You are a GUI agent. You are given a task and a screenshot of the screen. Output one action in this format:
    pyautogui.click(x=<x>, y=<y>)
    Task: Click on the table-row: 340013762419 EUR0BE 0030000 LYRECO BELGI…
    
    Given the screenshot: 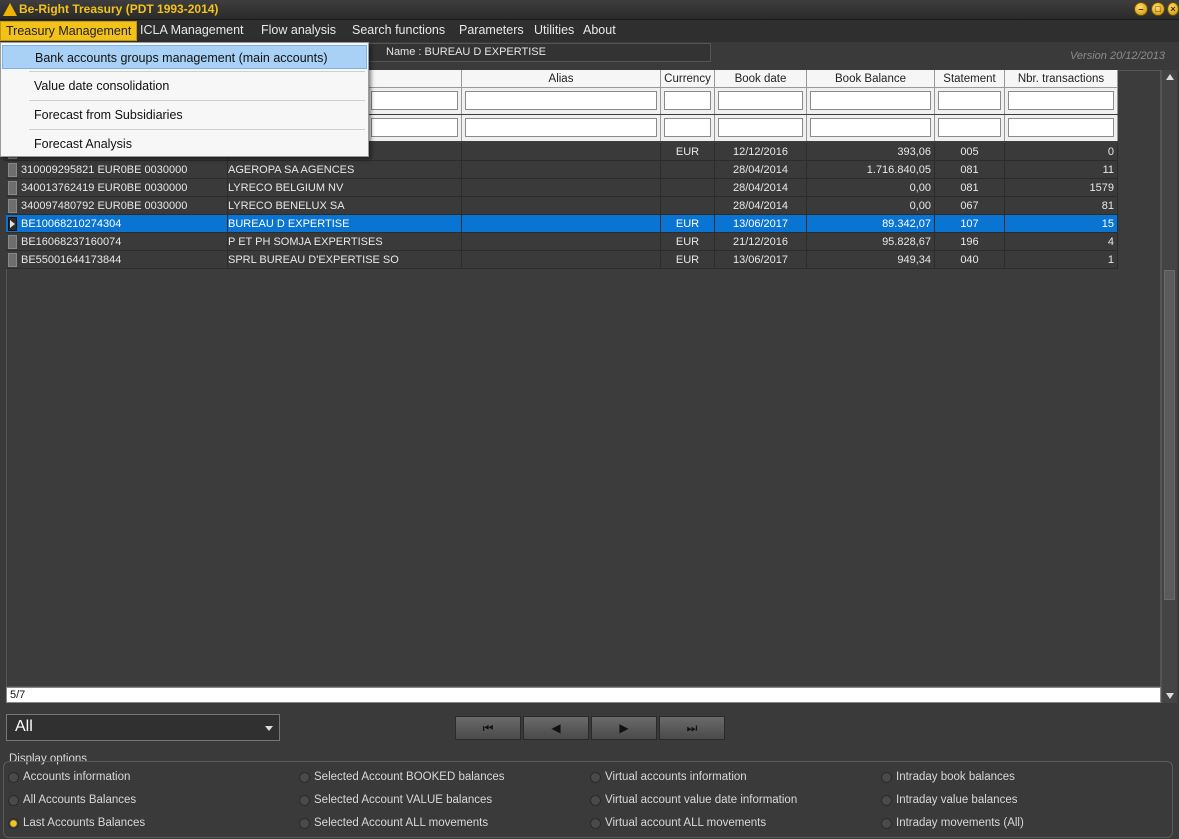 What is the action you would take?
    pyautogui.click(x=562, y=188)
    